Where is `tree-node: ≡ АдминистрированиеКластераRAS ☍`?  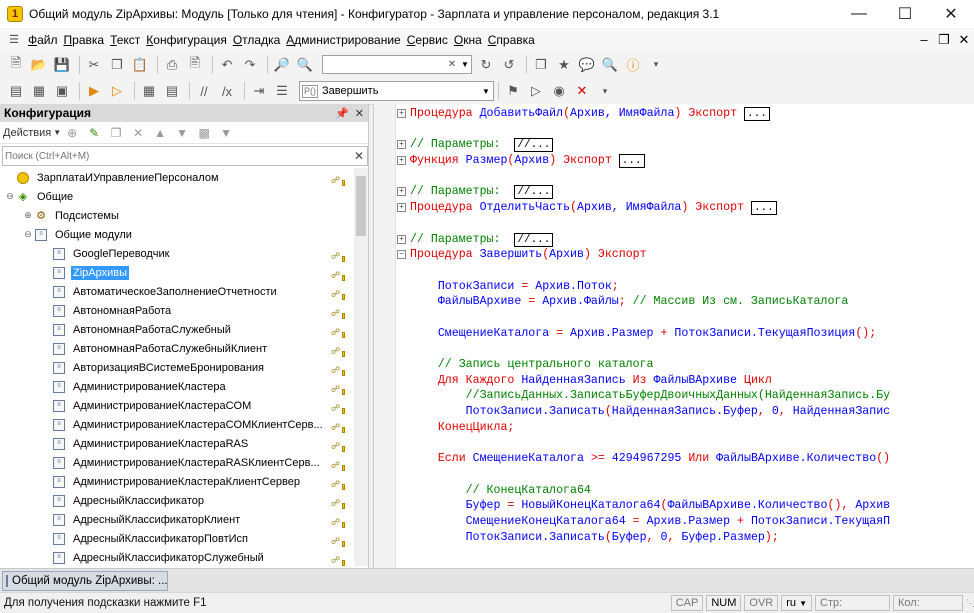
tree-node: ≡ АдминистрированиеКластераRAS ☍ is located at coordinates (184, 443).